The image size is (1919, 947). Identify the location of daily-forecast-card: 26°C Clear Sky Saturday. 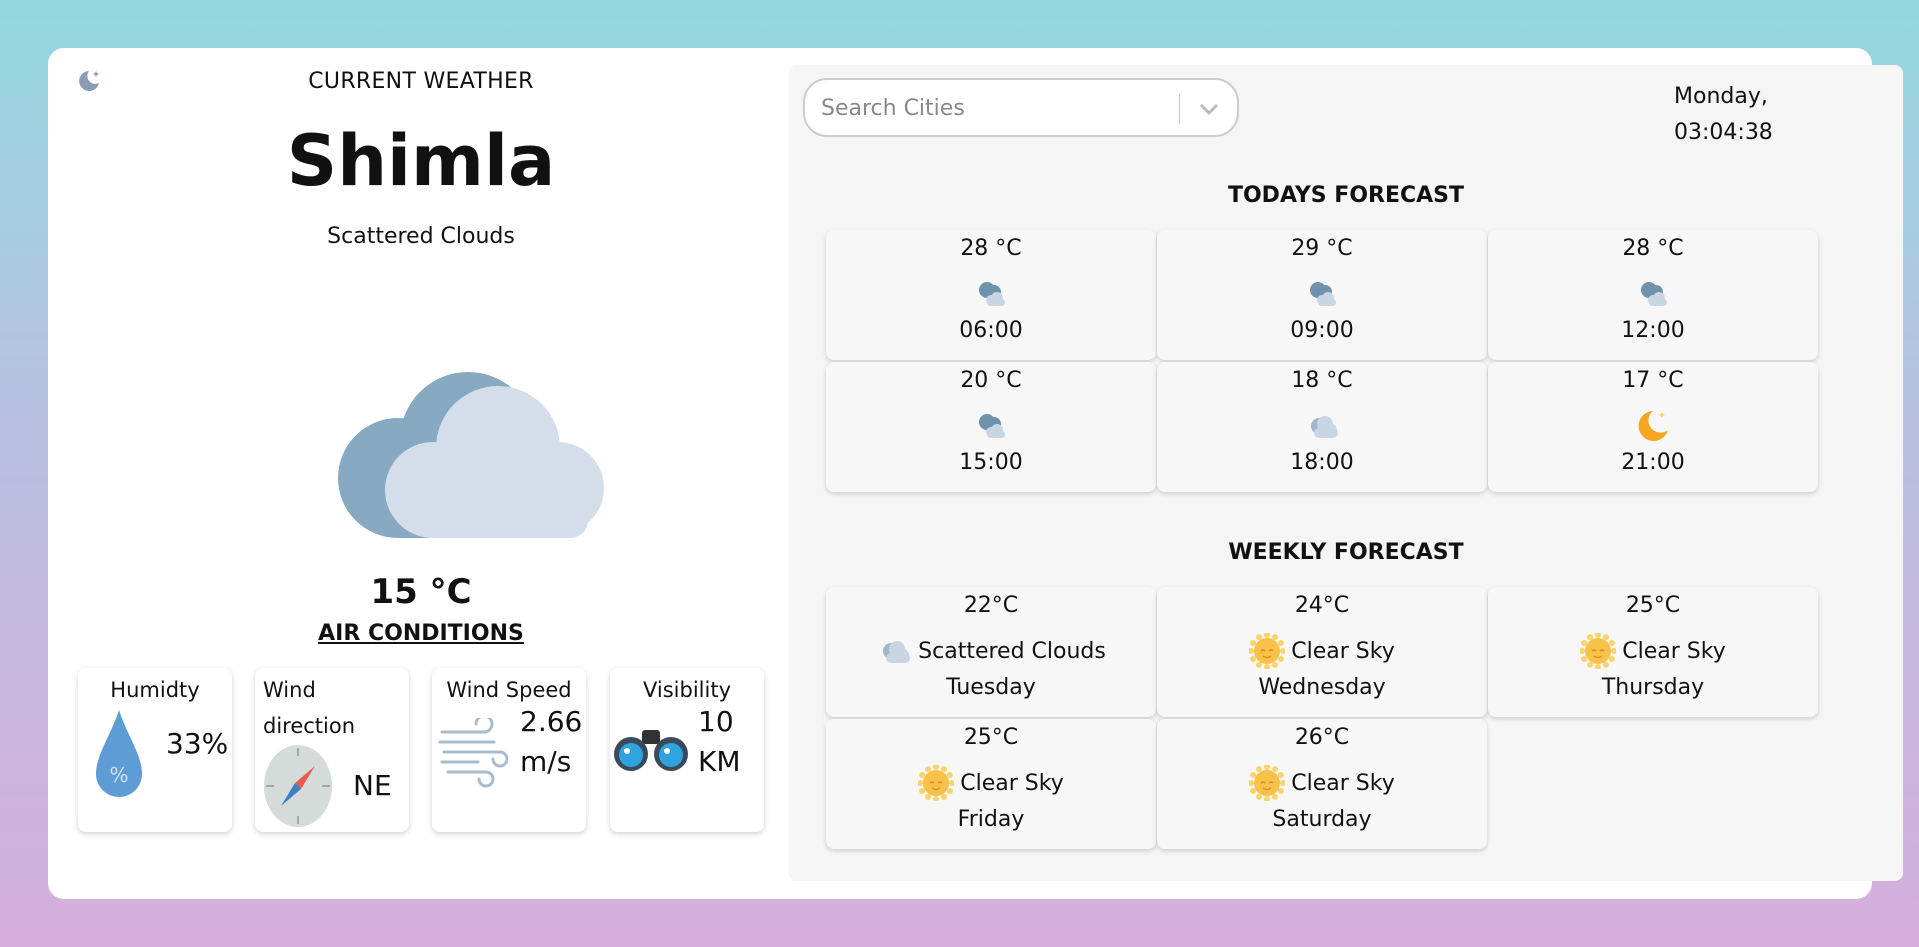
(1322, 784).